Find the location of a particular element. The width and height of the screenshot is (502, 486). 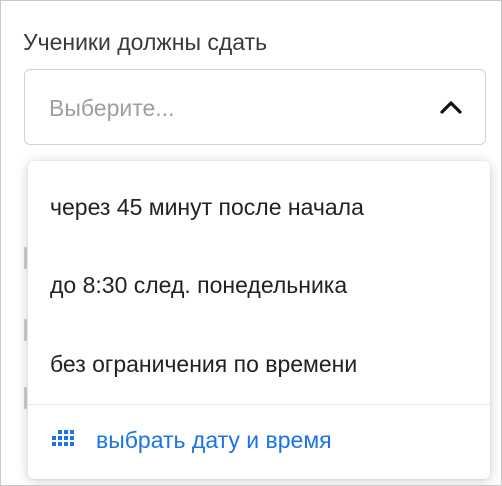

deadline-field-label: Ученики должны сдать is located at coordinates (145, 42).